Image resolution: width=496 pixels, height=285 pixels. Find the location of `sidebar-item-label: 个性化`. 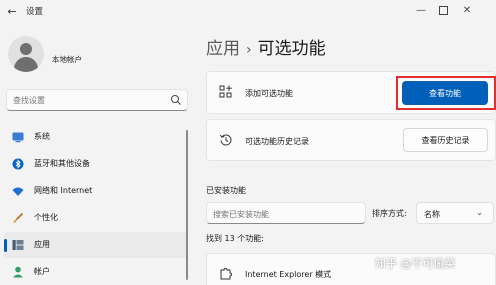

sidebar-item-label: 个性化 is located at coordinates (46, 217).